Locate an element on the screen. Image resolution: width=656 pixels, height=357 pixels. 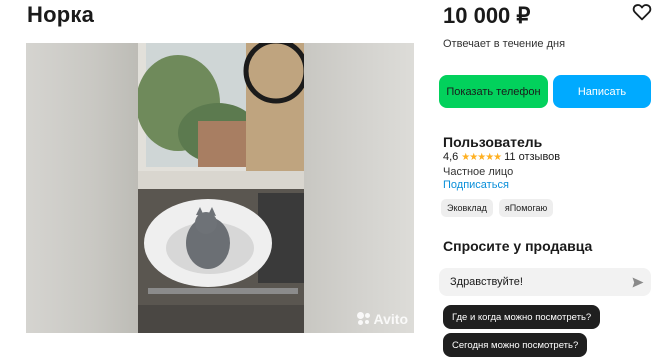
rating-value: 4,6 is located at coordinates (451, 157).